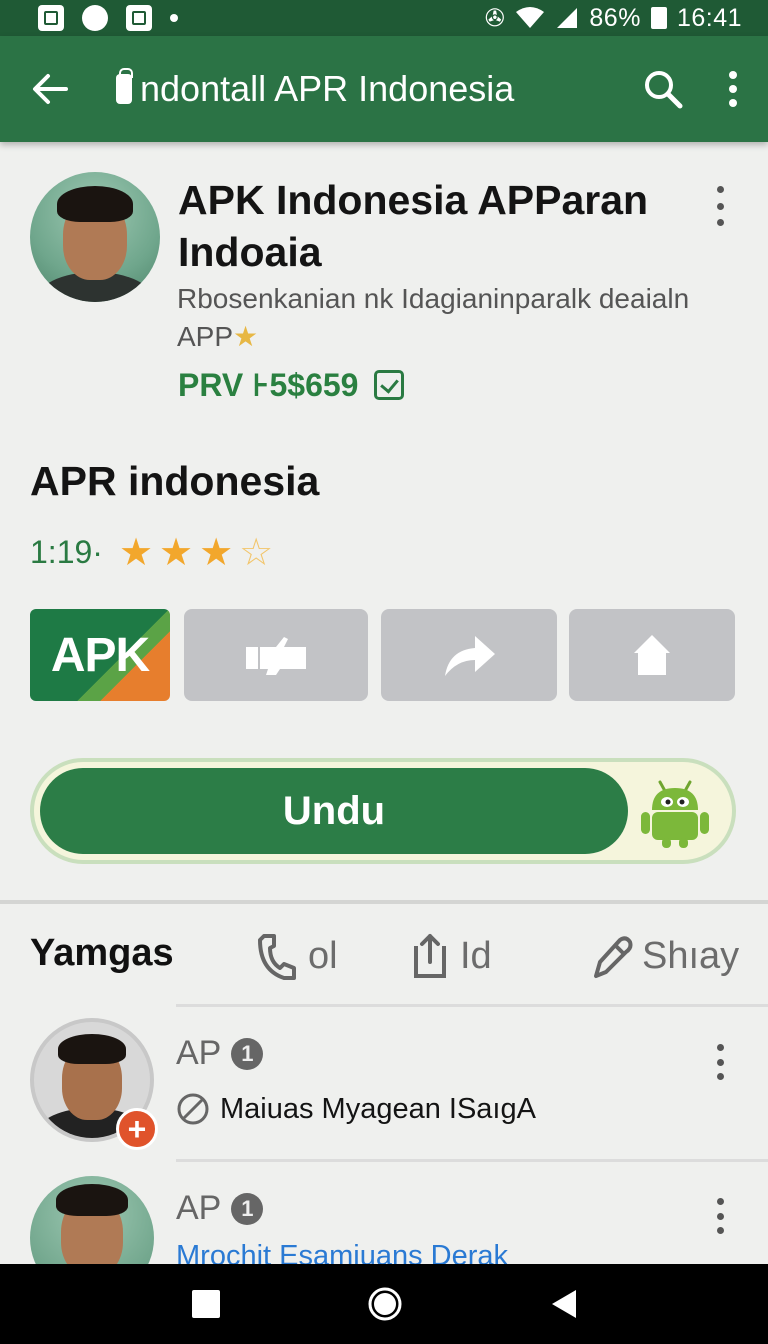 This screenshot has height=1344, width=768. What do you see at coordinates (658, 18) in the screenshot?
I see `battery-icon` at bounding box center [658, 18].